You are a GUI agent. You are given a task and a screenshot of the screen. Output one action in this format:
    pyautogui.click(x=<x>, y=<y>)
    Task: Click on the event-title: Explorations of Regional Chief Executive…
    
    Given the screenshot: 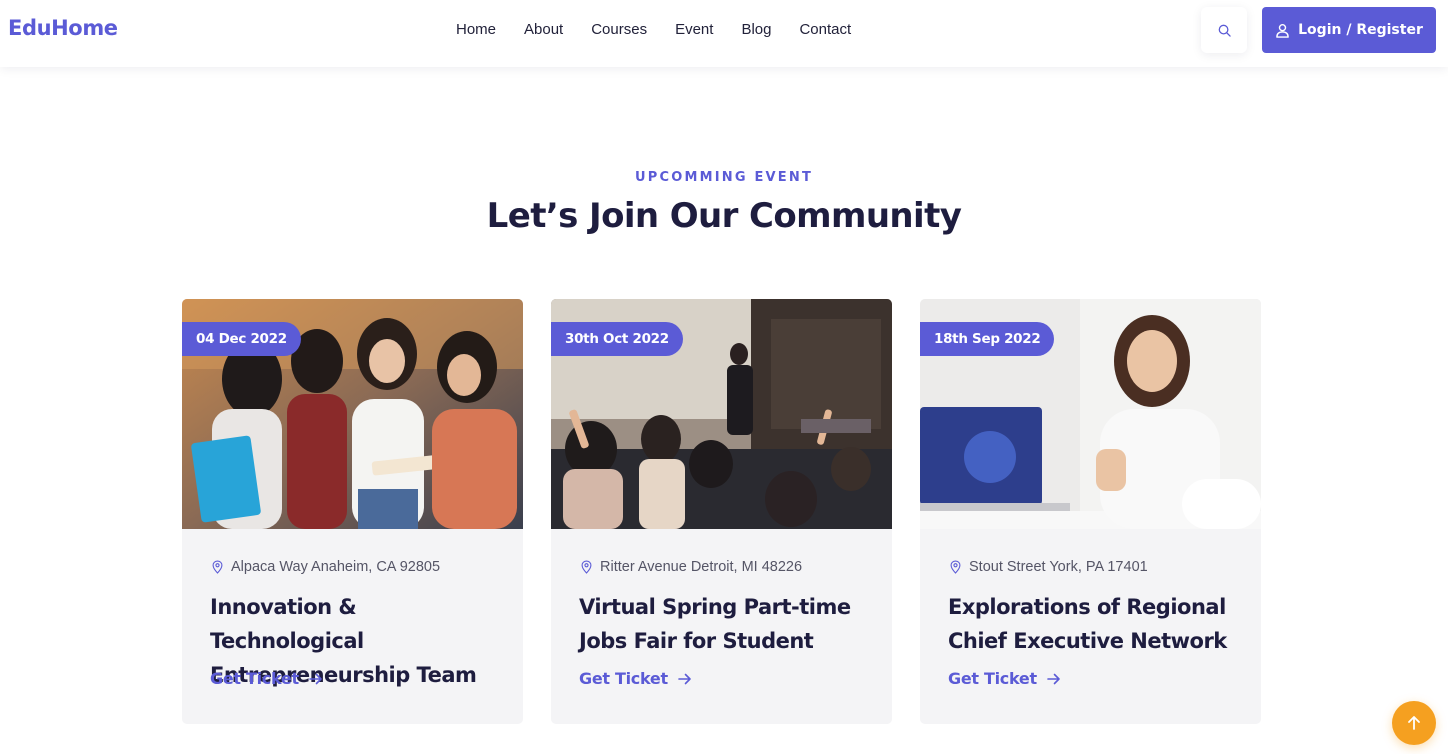 What is the action you would take?
    pyautogui.click(x=1093, y=624)
    